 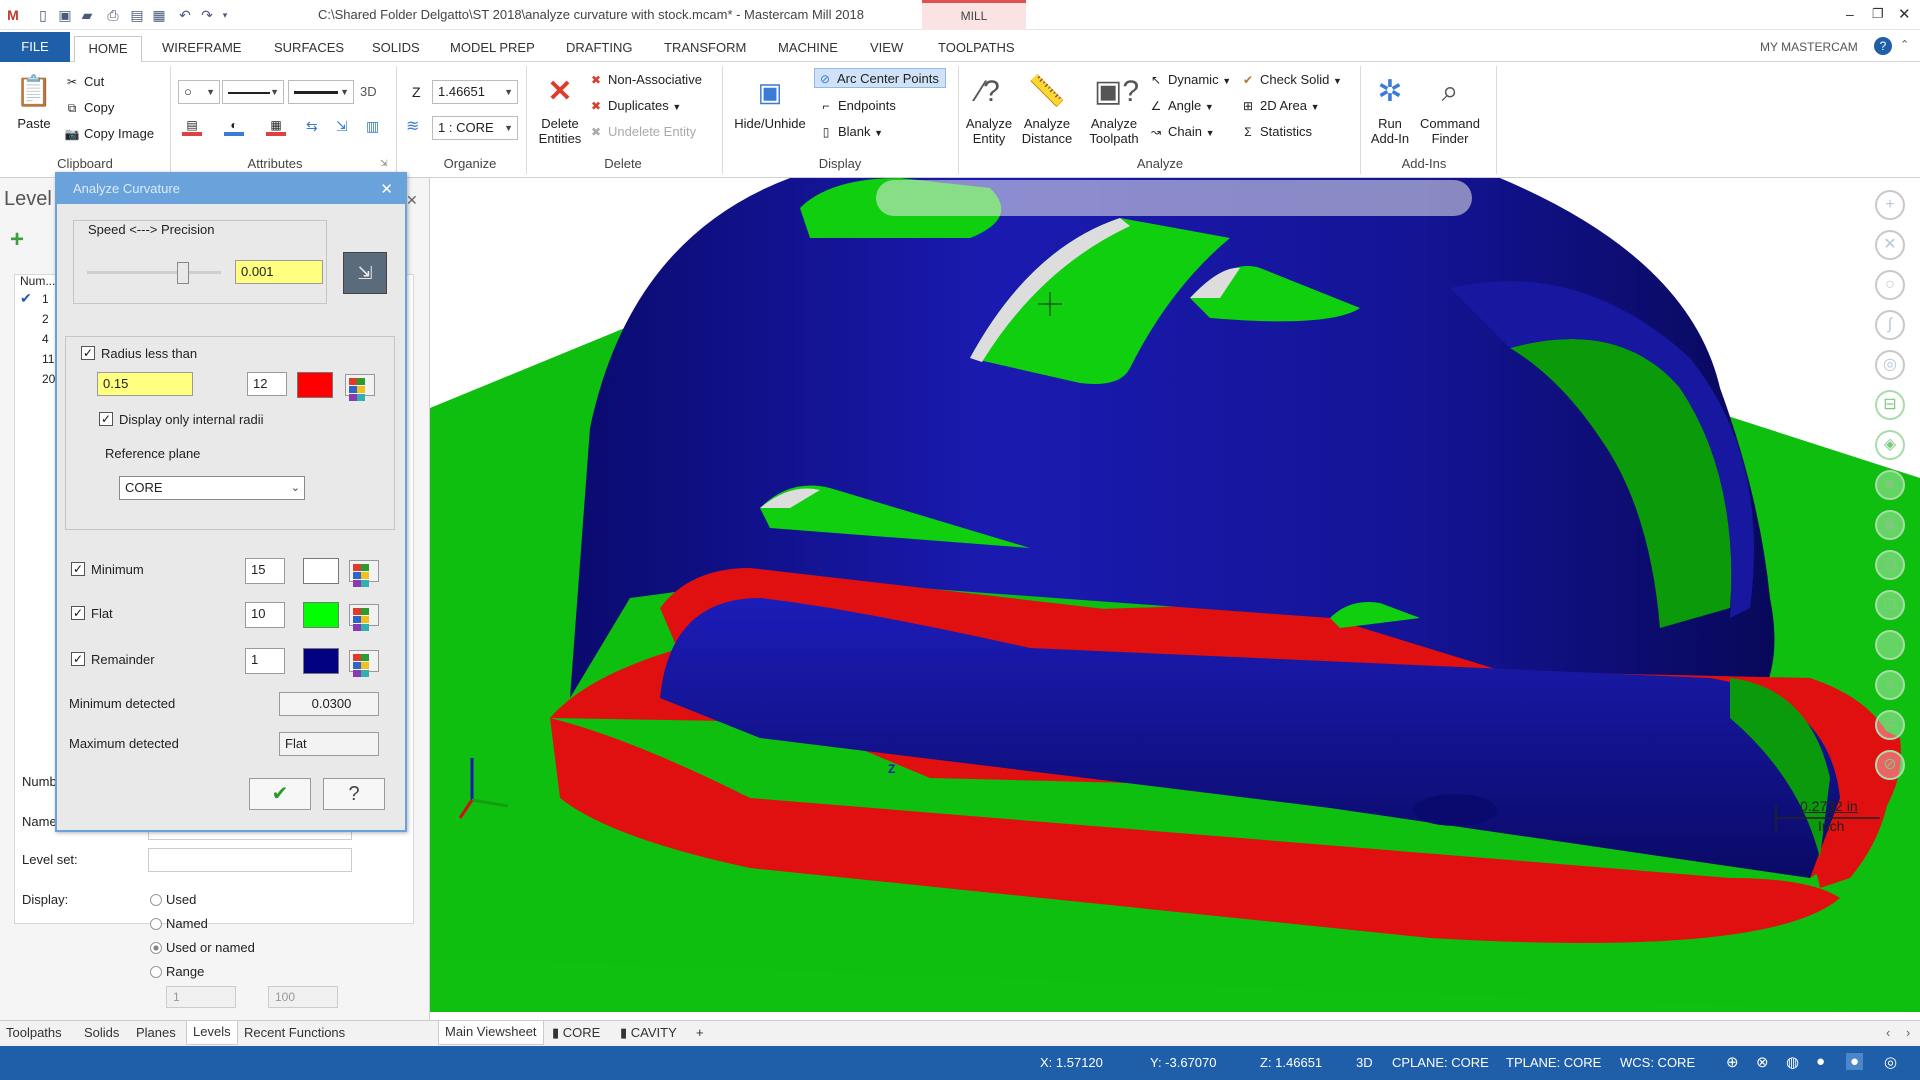 What do you see at coordinates (770, 101) in the screenshot?
I see `hide-unhide-button: ▣ Hide/Unhide` at bounding box center [770, 101].